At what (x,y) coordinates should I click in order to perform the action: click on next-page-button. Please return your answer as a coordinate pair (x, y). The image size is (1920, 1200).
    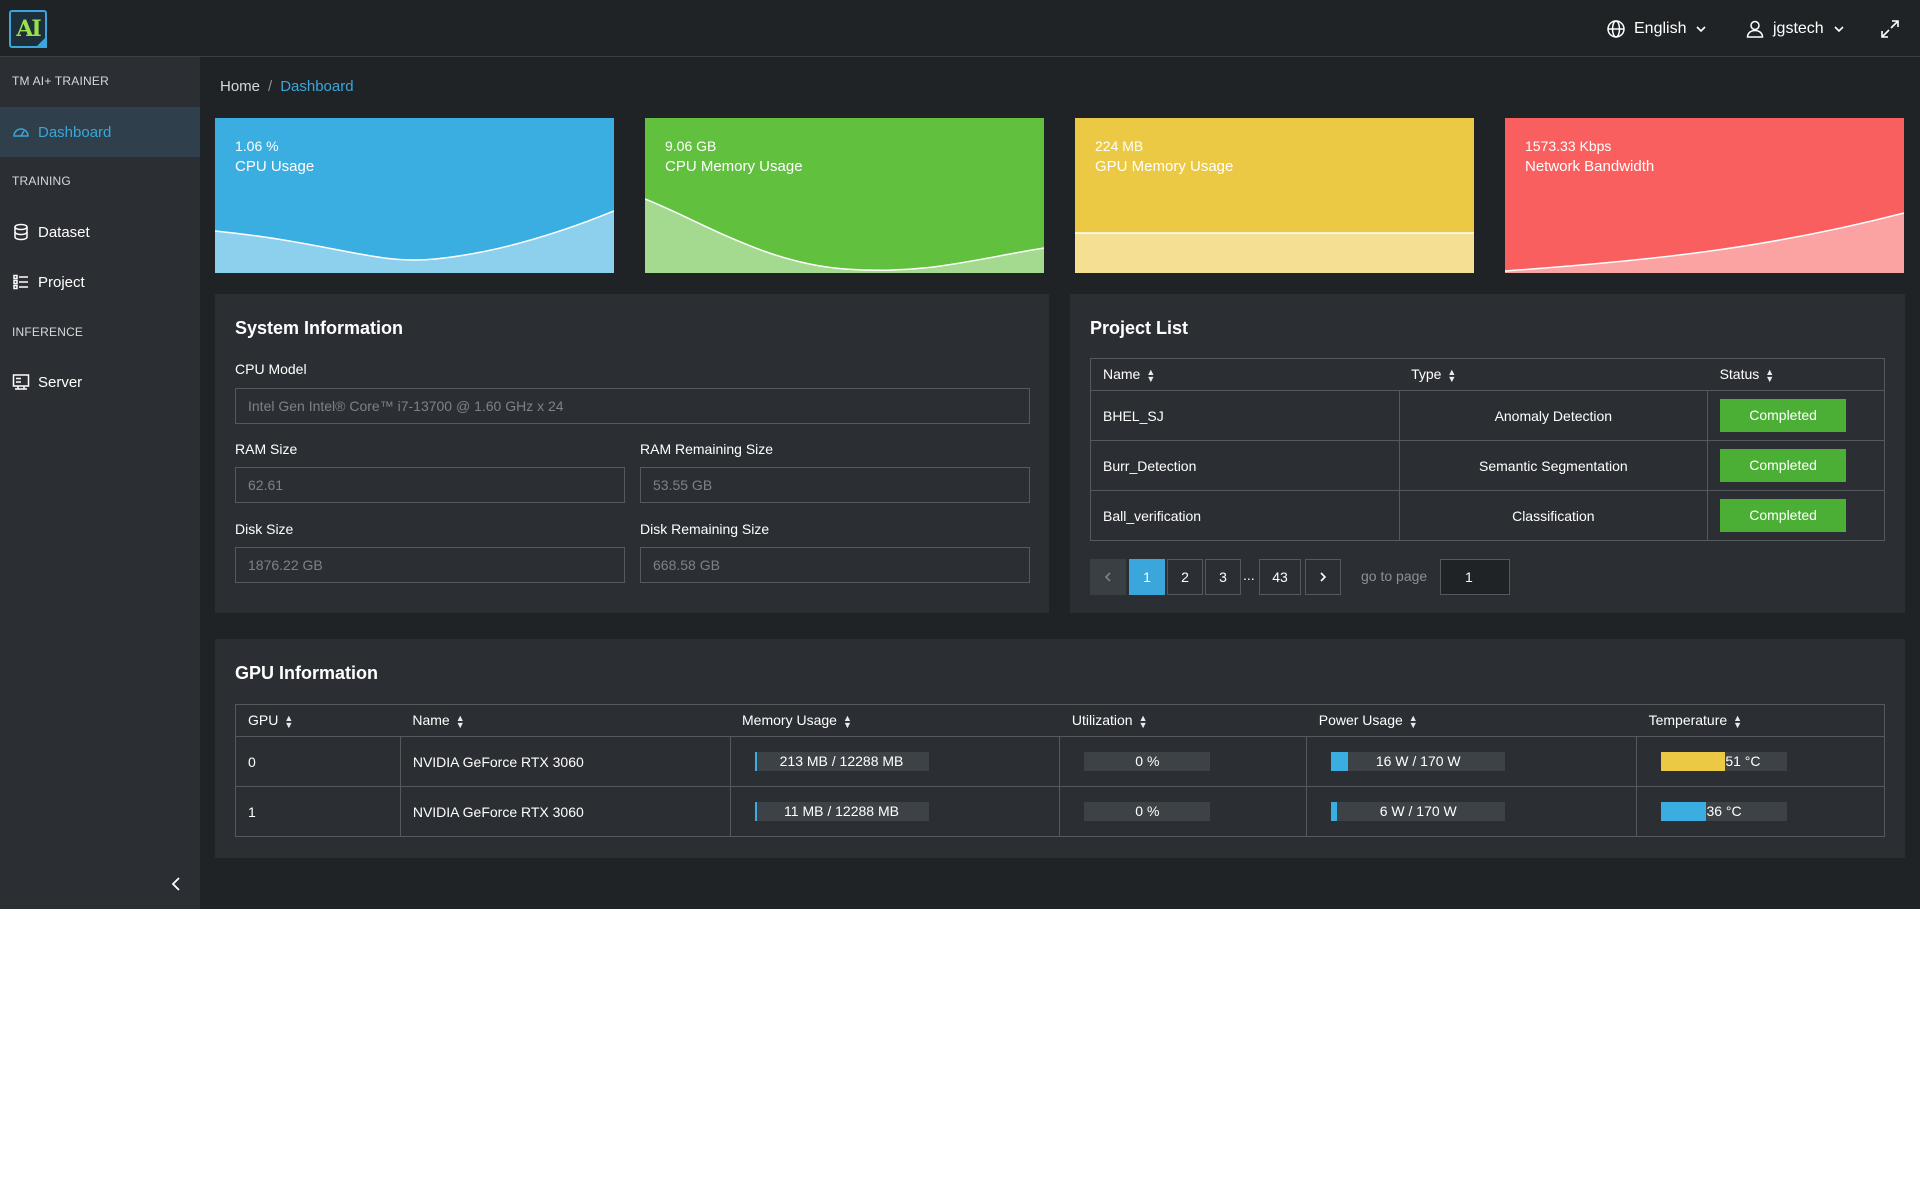
    Looking at the image, I should click on (1323, 577).